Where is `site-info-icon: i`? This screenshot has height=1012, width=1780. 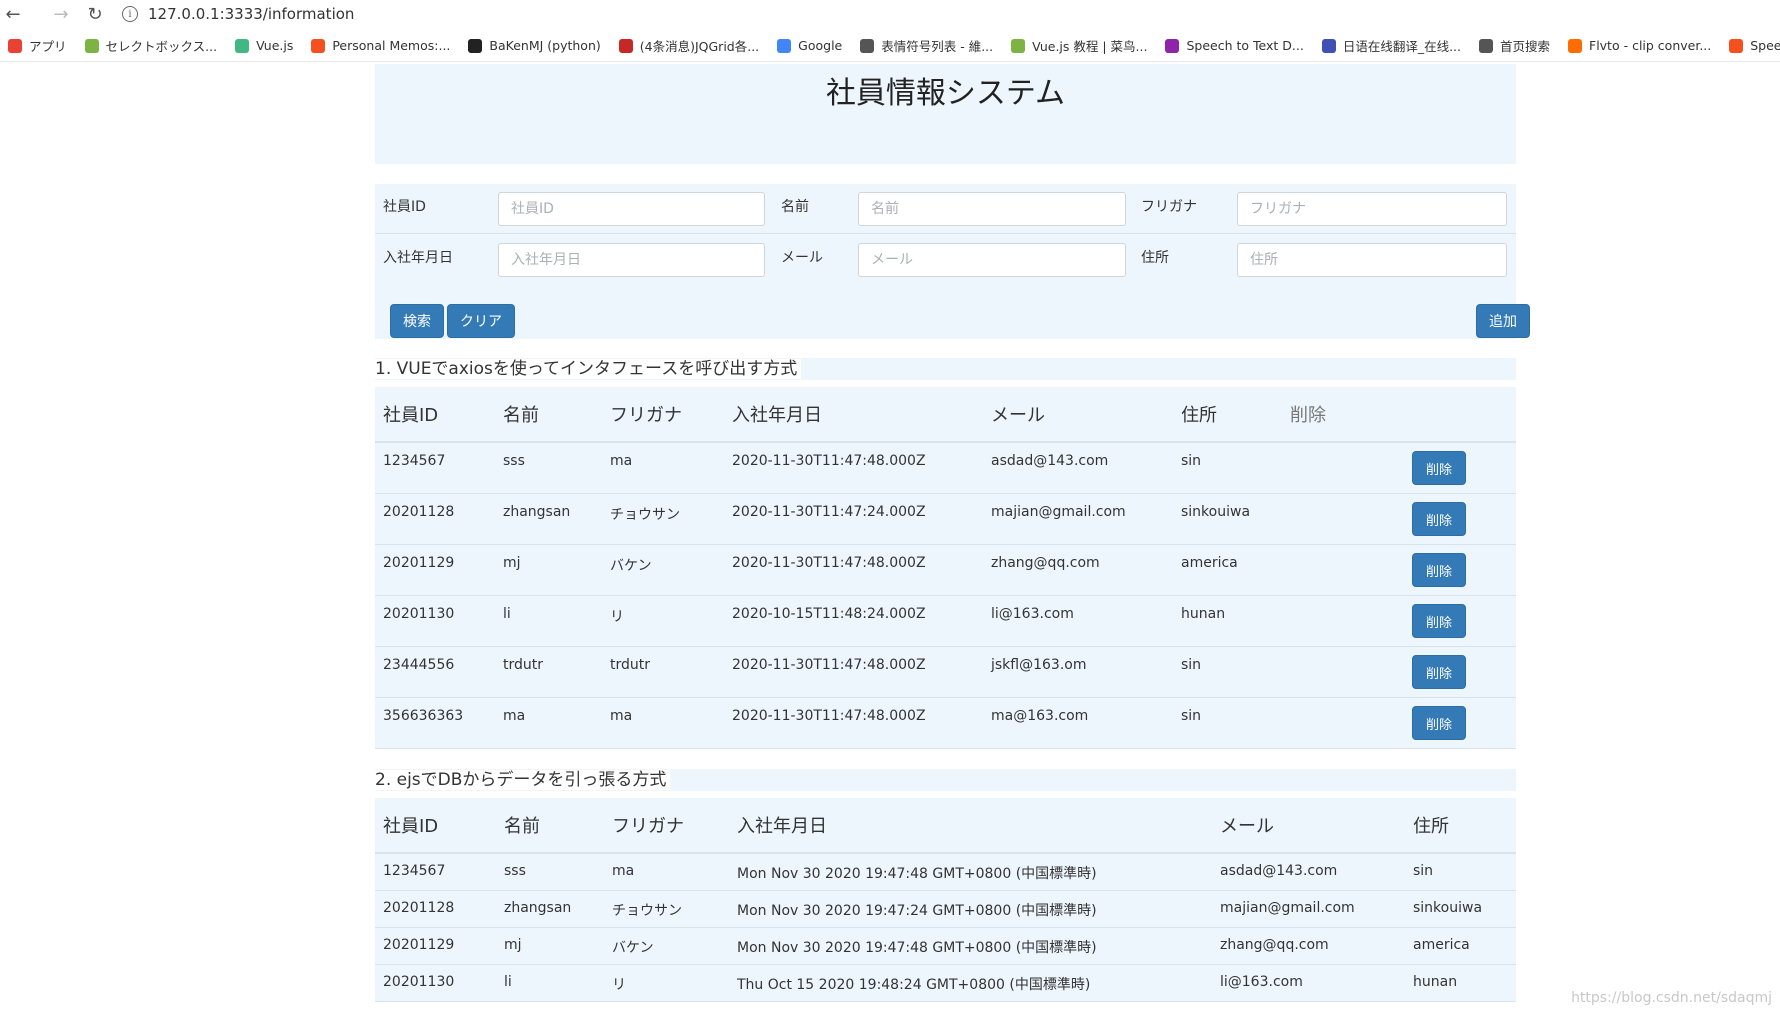
site-info-icon: i is located at coordinates (130, 14).